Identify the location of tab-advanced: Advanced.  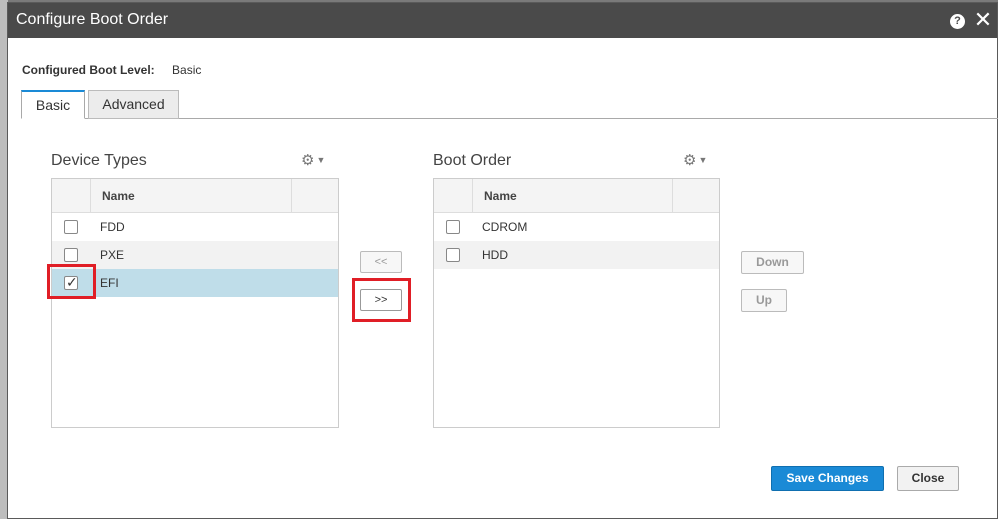
(133, 104).